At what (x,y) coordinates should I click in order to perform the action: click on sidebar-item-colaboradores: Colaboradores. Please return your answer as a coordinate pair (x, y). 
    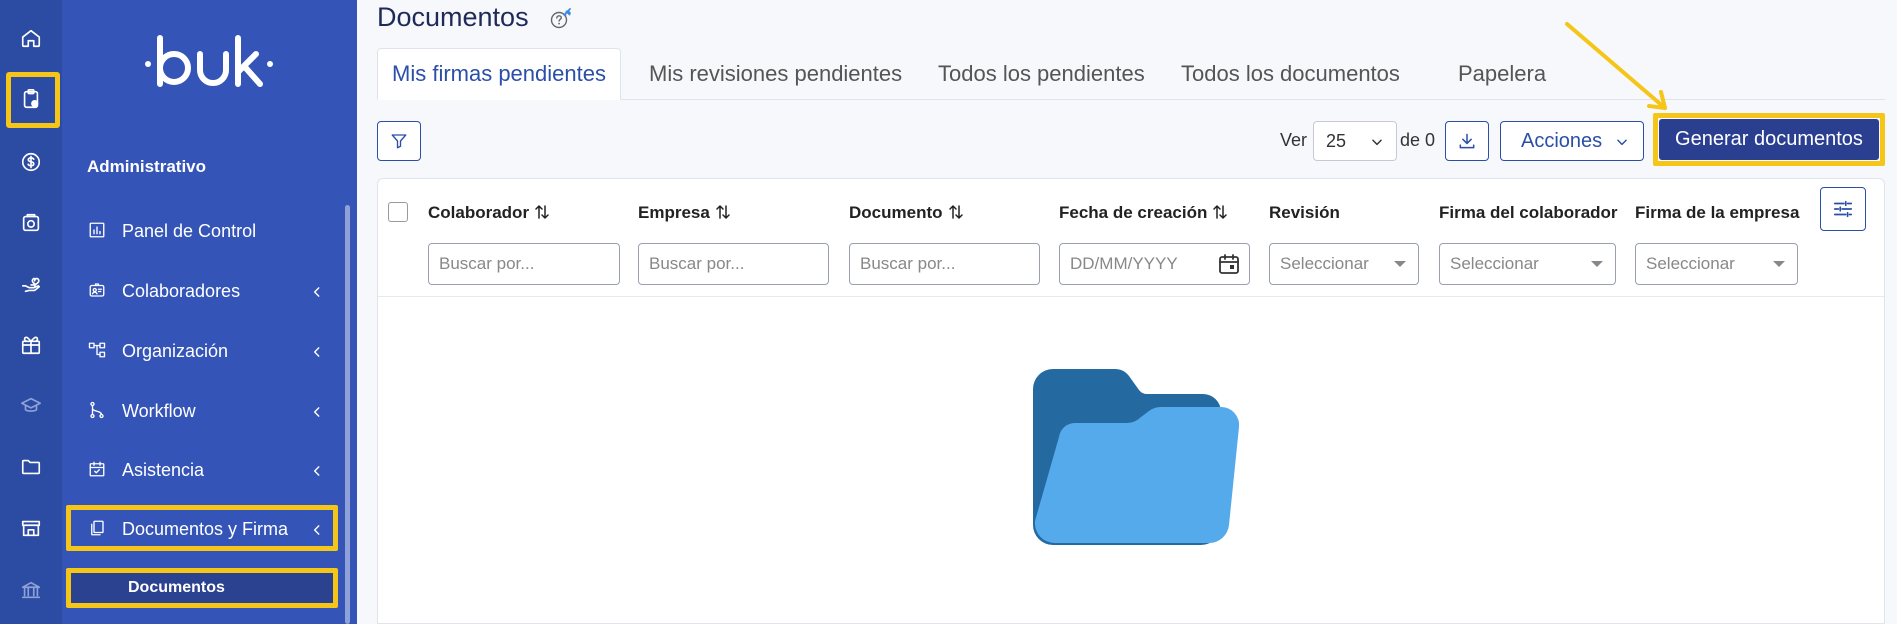
    Looking at the image, I should click on (197, 291).